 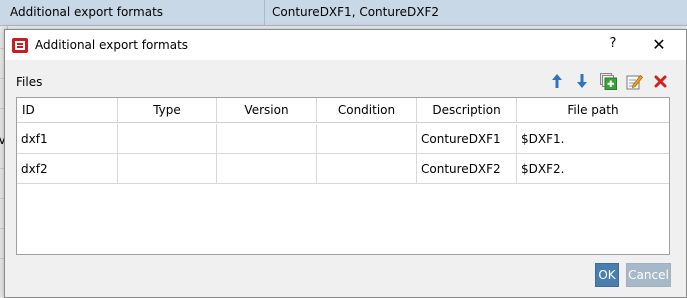 What do you see at coordinates (356, 12) in the screenshot?
I see `background-row-value: ContureDXF1, ContureDXF2` at bounding box center [356, 12].